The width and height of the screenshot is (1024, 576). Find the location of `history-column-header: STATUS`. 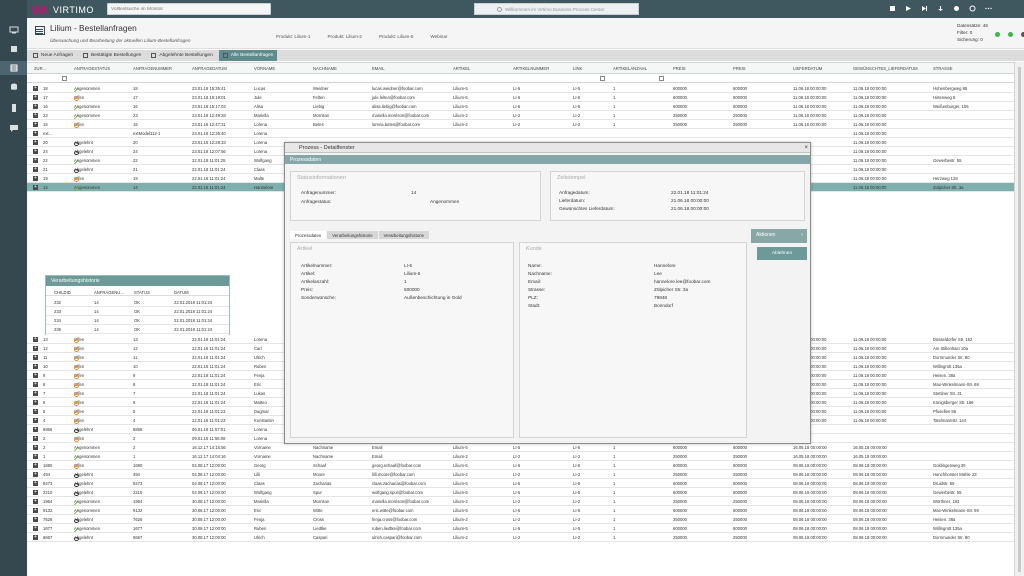

history-column-header: STATUS is located at coordinates (142, 292).